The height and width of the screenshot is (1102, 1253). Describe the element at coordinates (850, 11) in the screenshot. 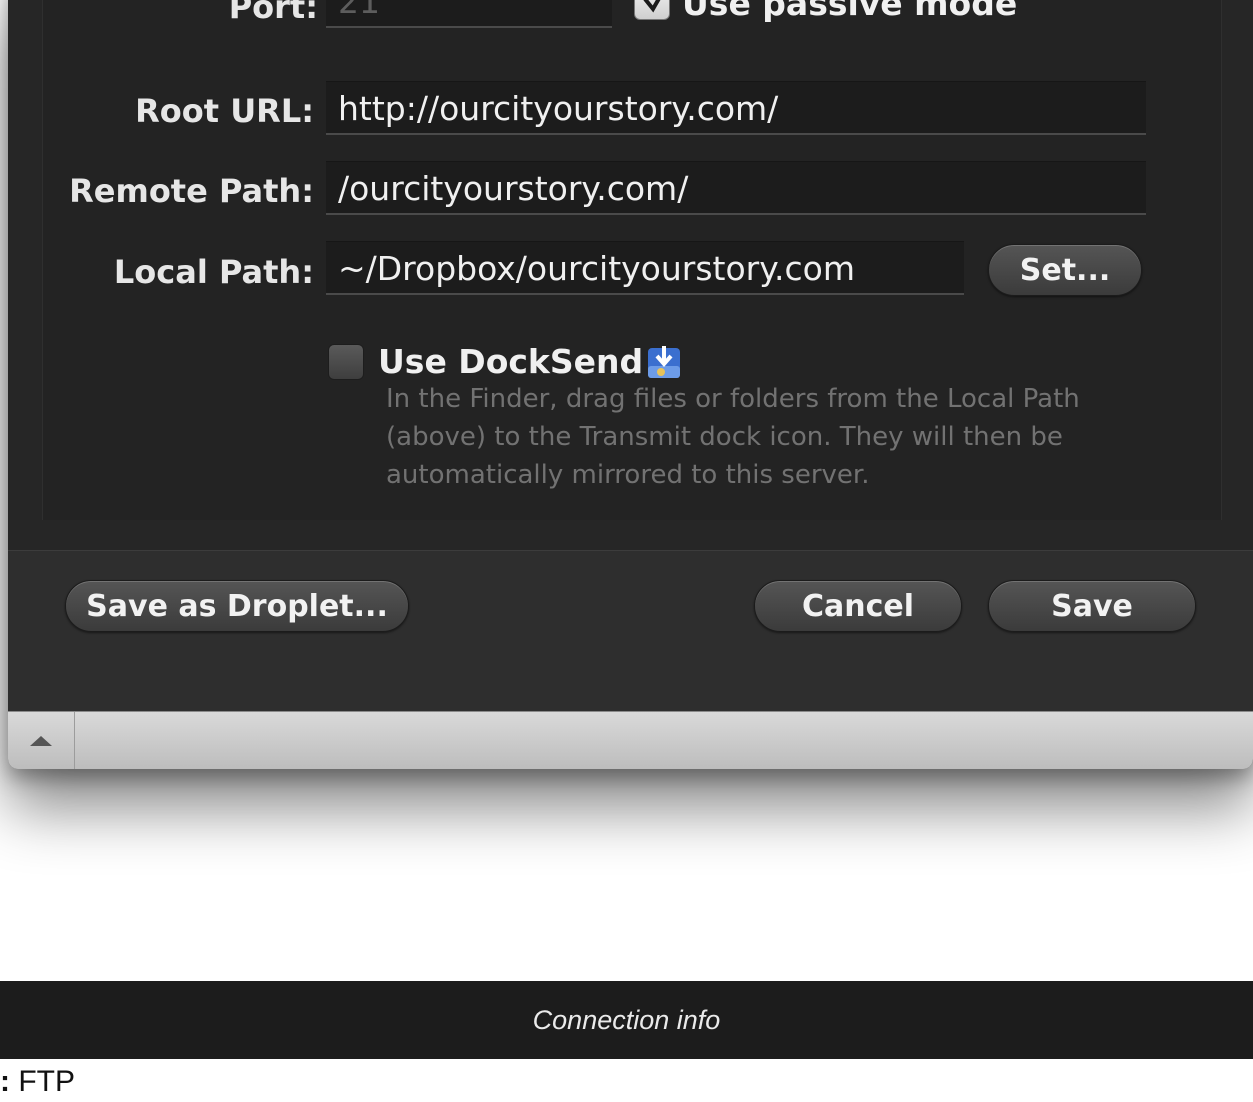

I see `passive-mode-label: Use passive mode` at that location.